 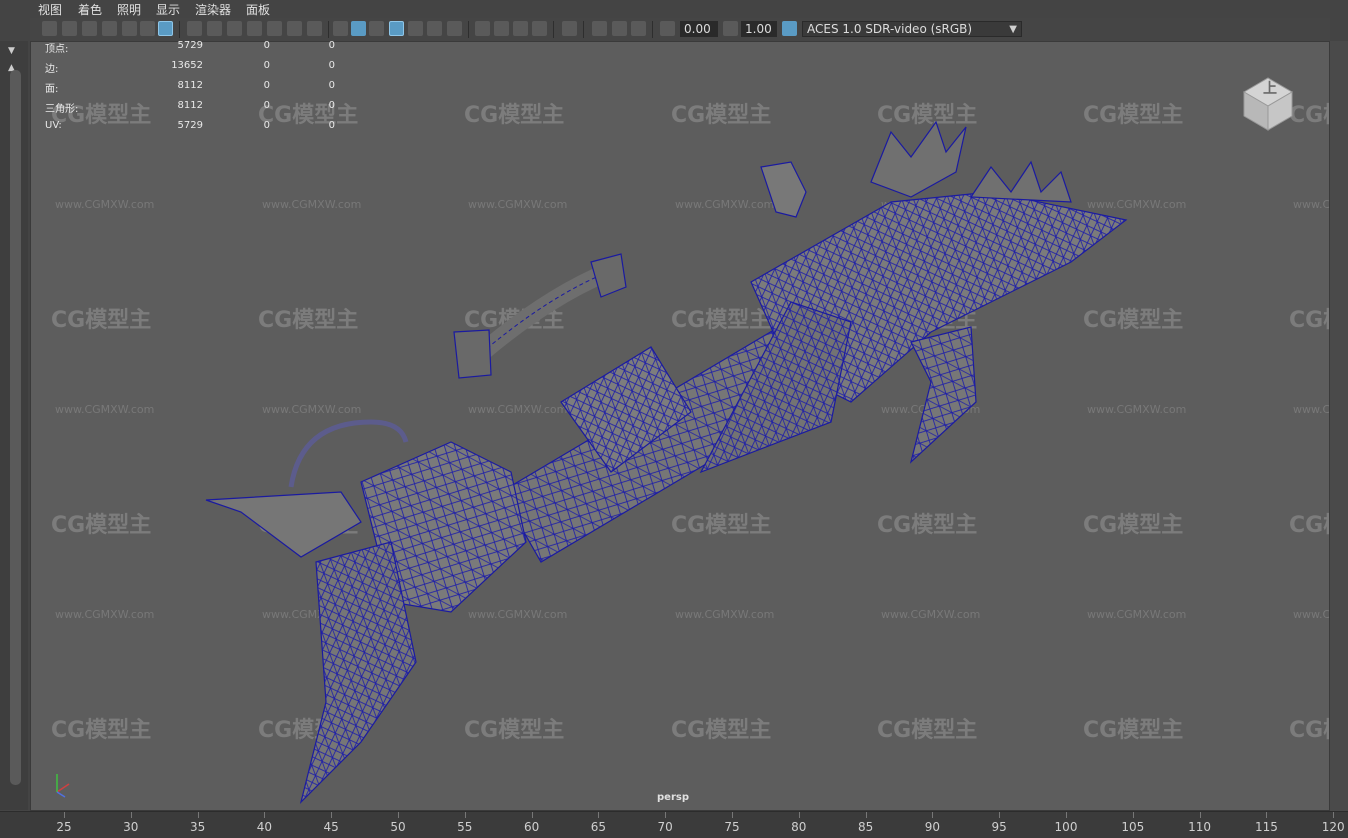 What do you see at coordinates (168, 9) in the screenshot?
I see `menu-show: 显示` at bounding box center [168, 9].